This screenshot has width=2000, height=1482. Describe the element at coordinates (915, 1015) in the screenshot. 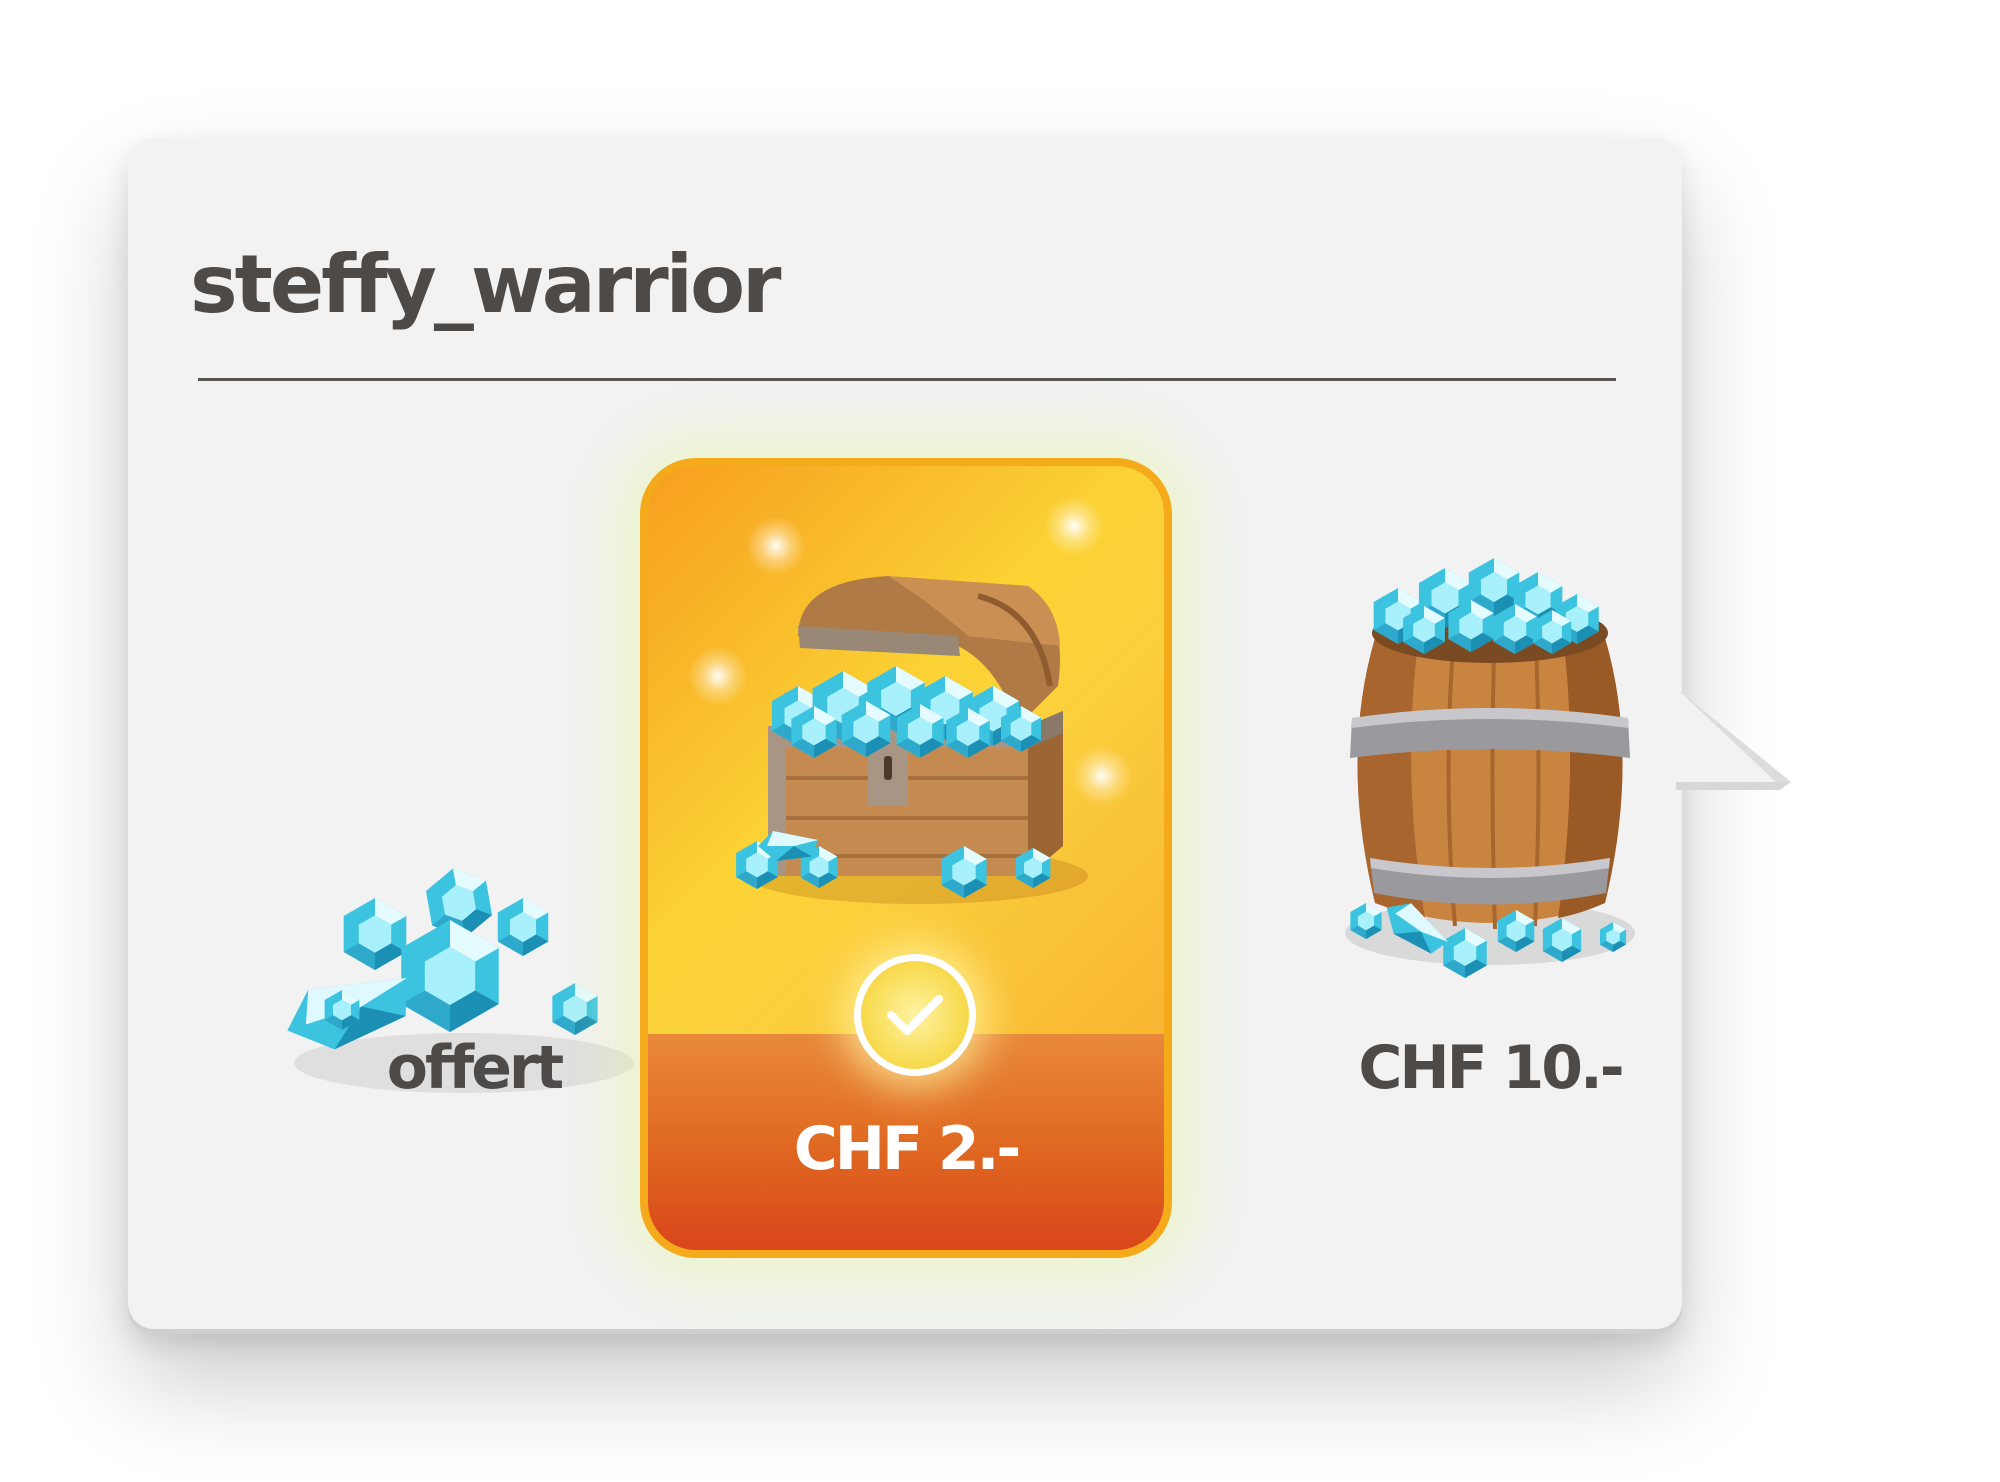

I see `selected-check-icon` at that location.